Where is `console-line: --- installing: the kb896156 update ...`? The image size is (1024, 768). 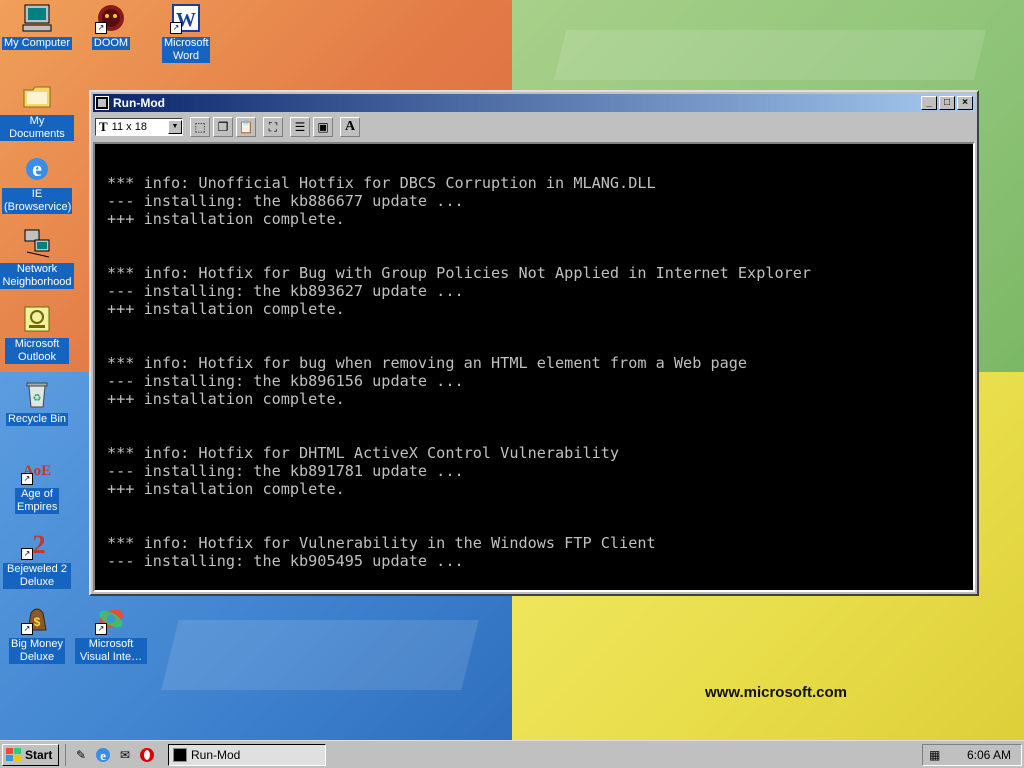 console-line: --- installing: the kb896156 update ... is located at coordinates (285, 381).